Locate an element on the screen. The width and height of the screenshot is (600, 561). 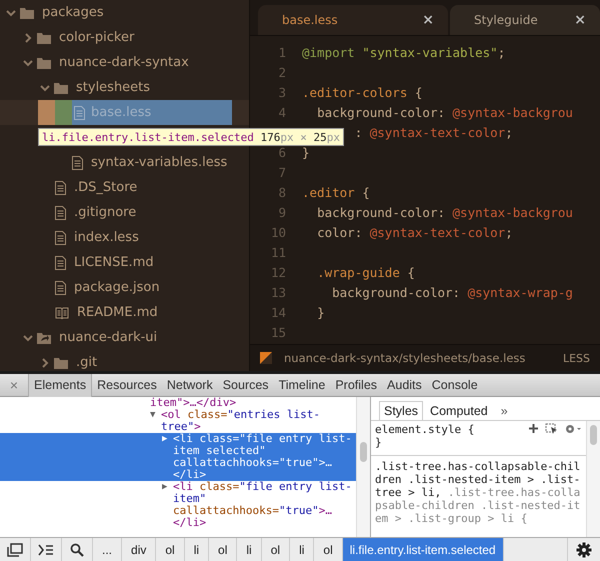
line-number: 1 is located at coordinates (282, 53).